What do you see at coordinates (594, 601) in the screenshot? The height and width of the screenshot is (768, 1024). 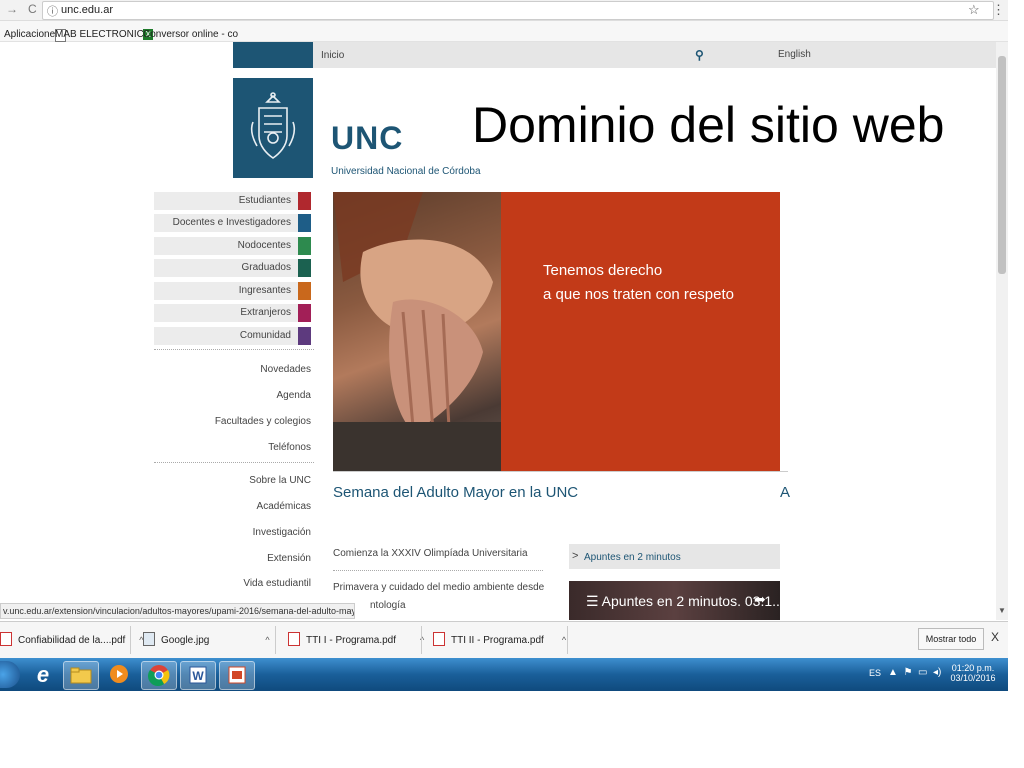 I see `playlist-icon: ☰` at bounding box center [594, 601].